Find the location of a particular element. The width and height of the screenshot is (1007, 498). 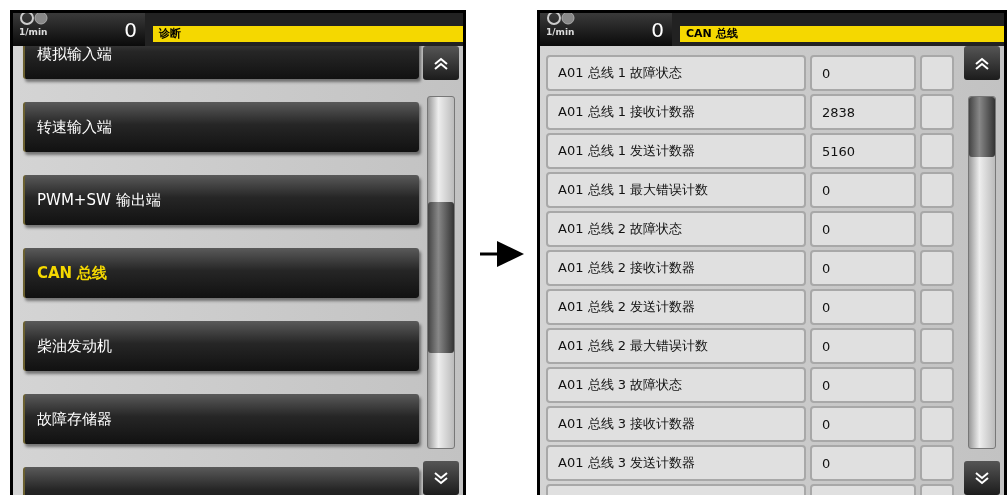

parameter-label: A01 总线 2 最大错误计数 is located at coordinates (676, 346).